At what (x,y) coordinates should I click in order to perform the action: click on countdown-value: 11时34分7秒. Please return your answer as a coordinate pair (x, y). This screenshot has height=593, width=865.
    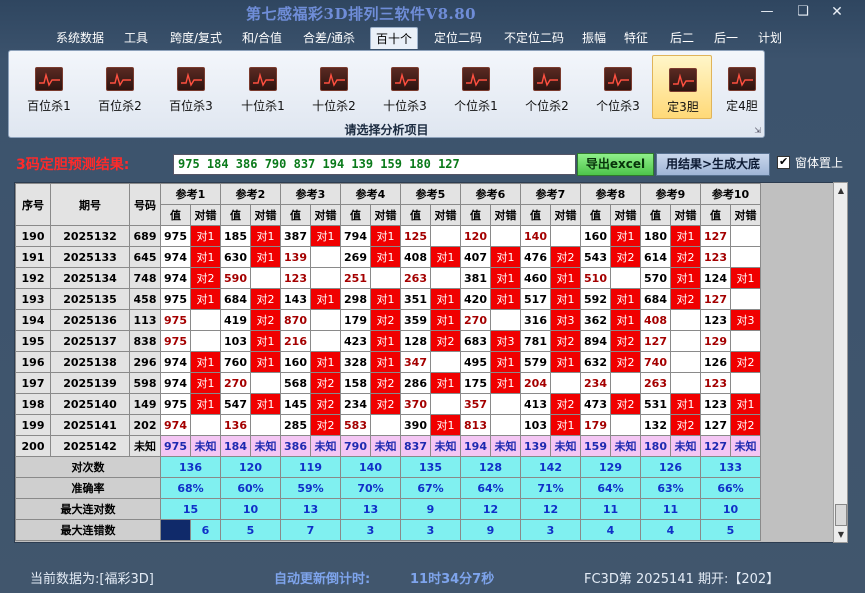
    Looking at the image, I should click on (452, 579).